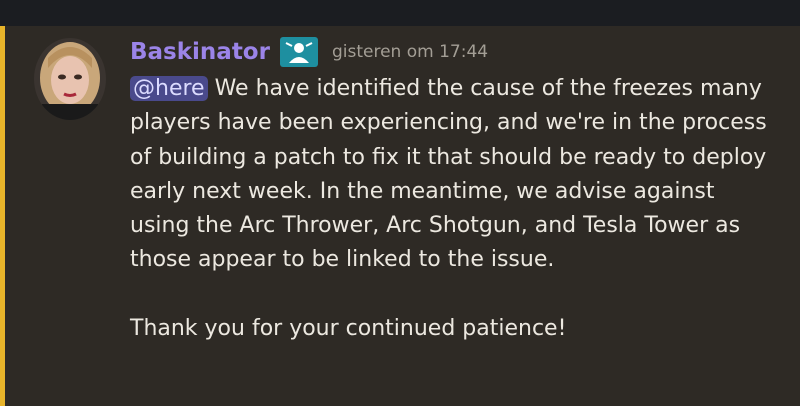 The height and width of the screenshot is (406, 800). What do you see at coordinates (2, 216) in the screenshot?
I see `mention-highlight-bar` at bounding box center [2, 216].